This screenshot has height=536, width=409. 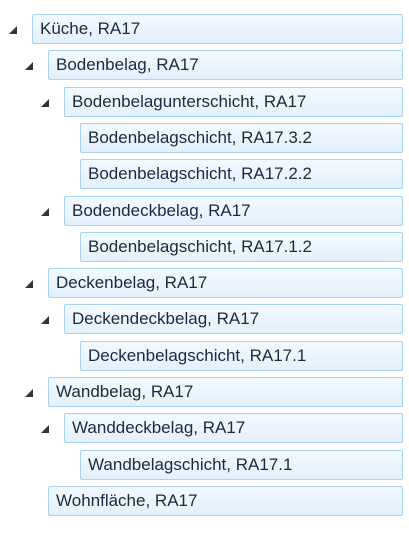 What do you see at coordinates (225, 501) in the screenshot?
I see `tree-node: Wohnfläche, RA17` at bounding box center [225, 501].